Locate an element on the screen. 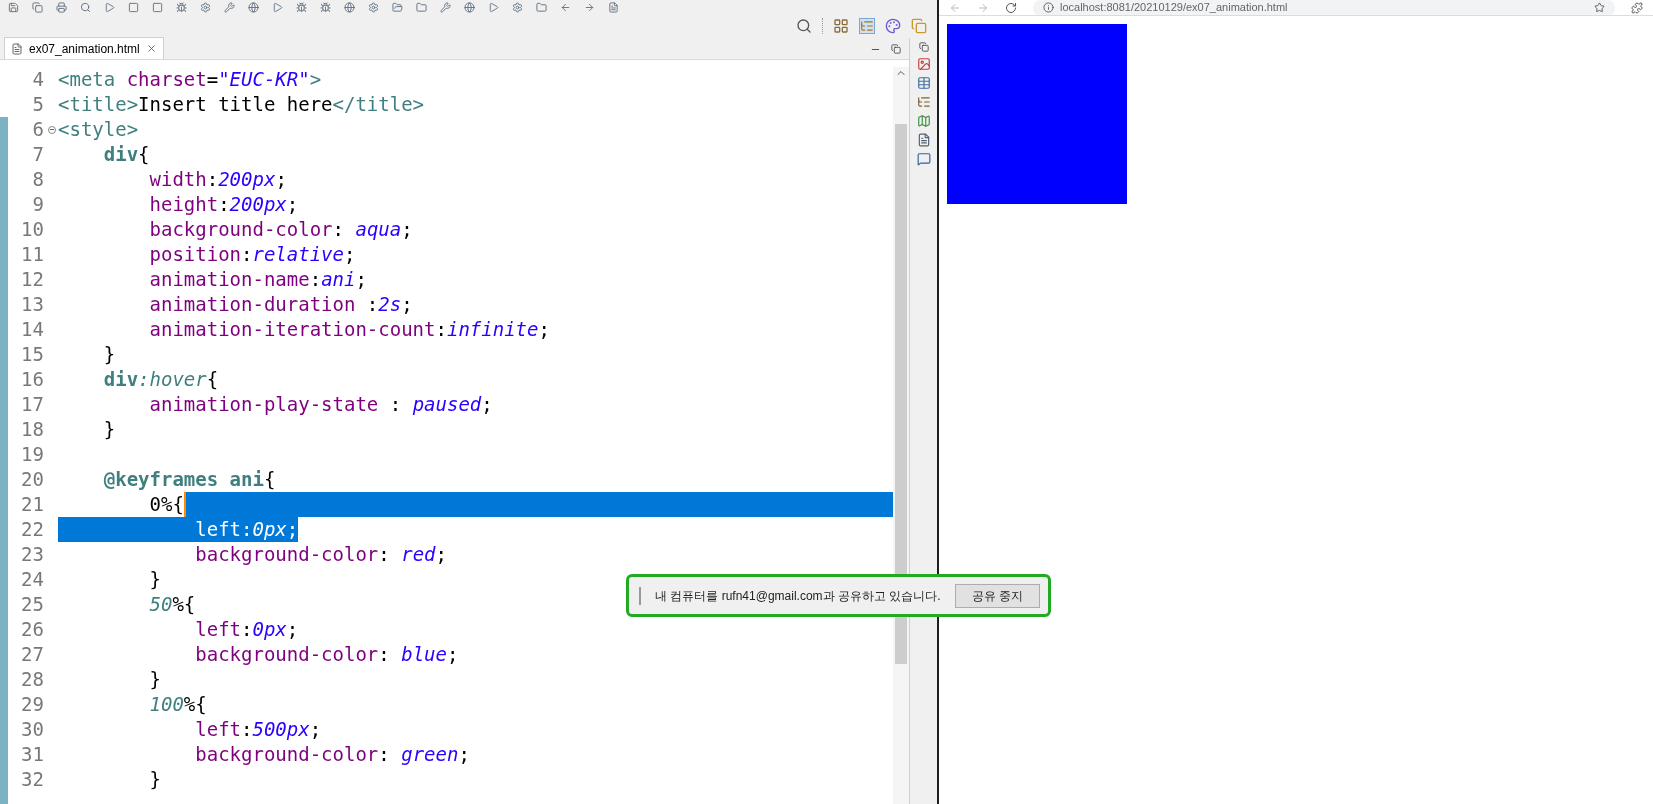 The height and width of the screenshot is (804, 1653). line-number: 28 is located at coordinates (32, 680).